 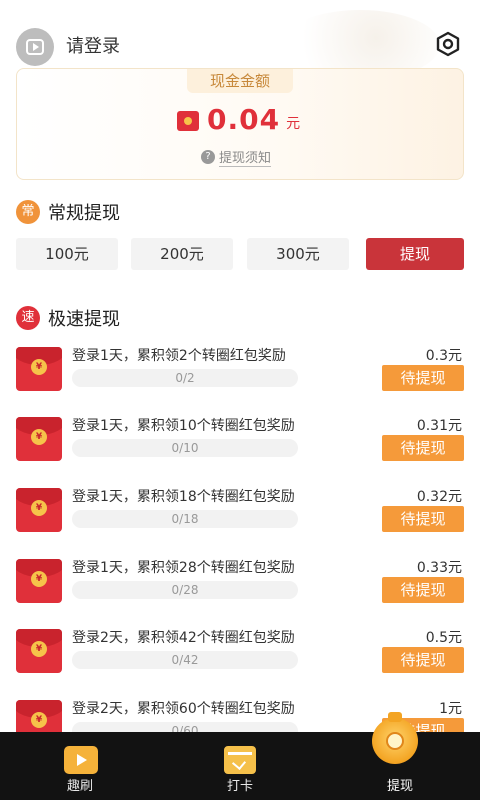 What do you see at coordinates (183, 497) in the screenshot?
I see `task-title: 登录1天，累积领18个转圈红包奖励` at bounding box center [183, 497].